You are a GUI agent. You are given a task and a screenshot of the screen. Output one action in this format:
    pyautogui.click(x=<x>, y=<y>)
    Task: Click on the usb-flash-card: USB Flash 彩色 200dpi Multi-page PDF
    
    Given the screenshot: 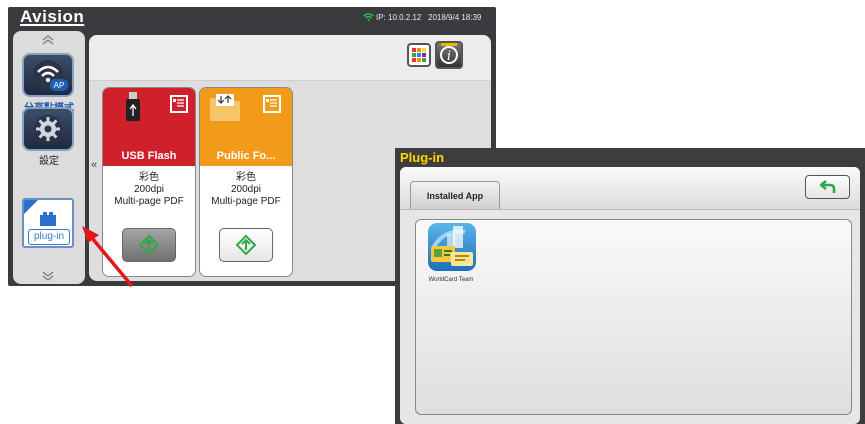 What is the action you would take?
    pyautogui.click(x=149, y=182)
    